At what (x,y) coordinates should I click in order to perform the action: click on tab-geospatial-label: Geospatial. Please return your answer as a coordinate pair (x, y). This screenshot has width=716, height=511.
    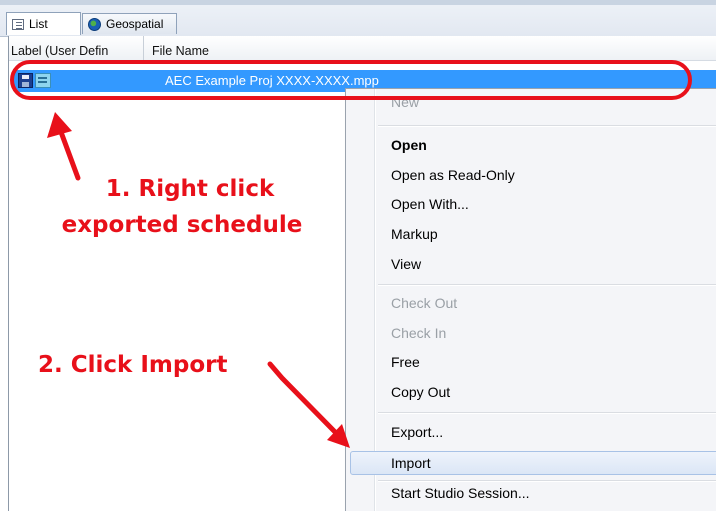
    Looking at the image, I should click on (135, 24).